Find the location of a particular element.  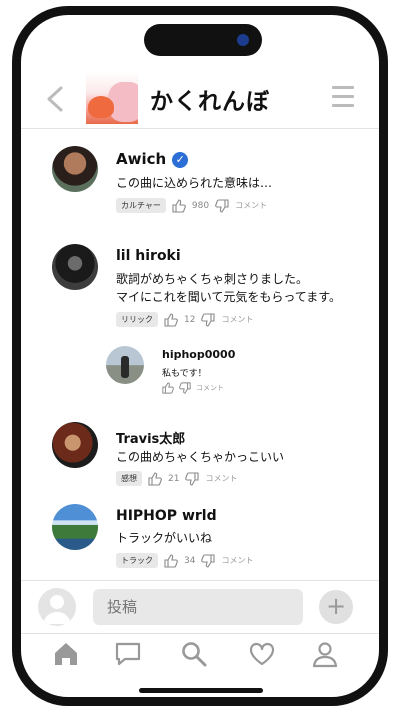

comment-actions: リリック 12 コメント is located at coordinates (184, 319).